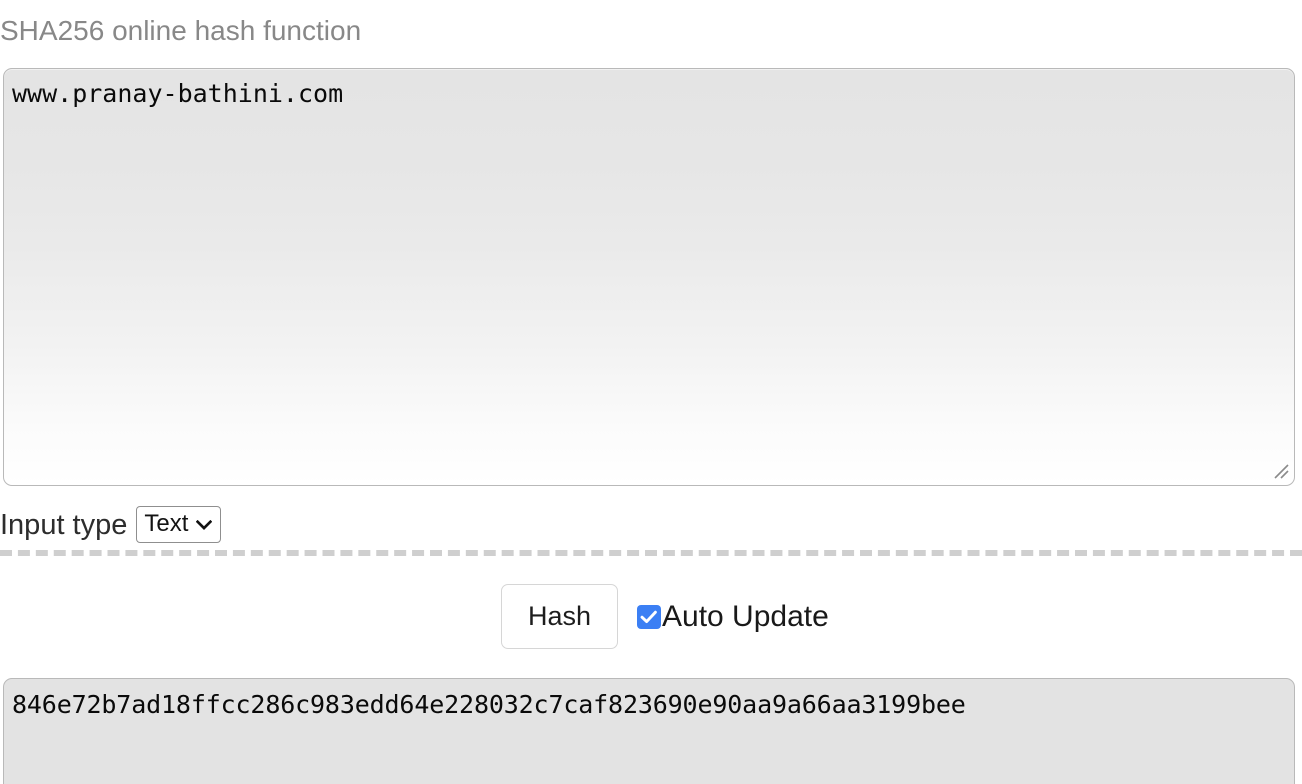 The image size is (1302, 784). I want to click on checkmark-icon, so click(648, 616).